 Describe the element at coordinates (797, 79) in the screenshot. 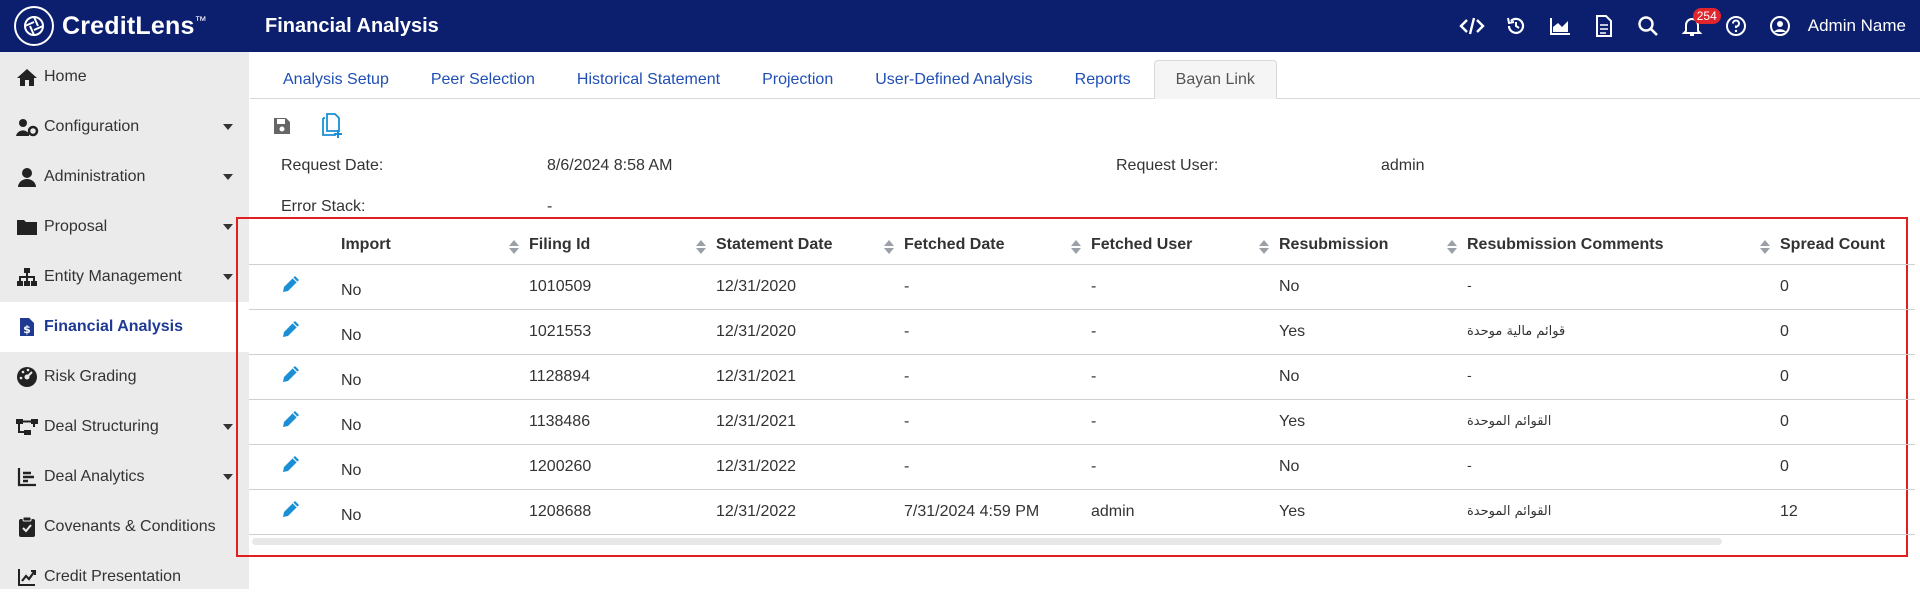

I see `tab-projection: Projection` at that location.